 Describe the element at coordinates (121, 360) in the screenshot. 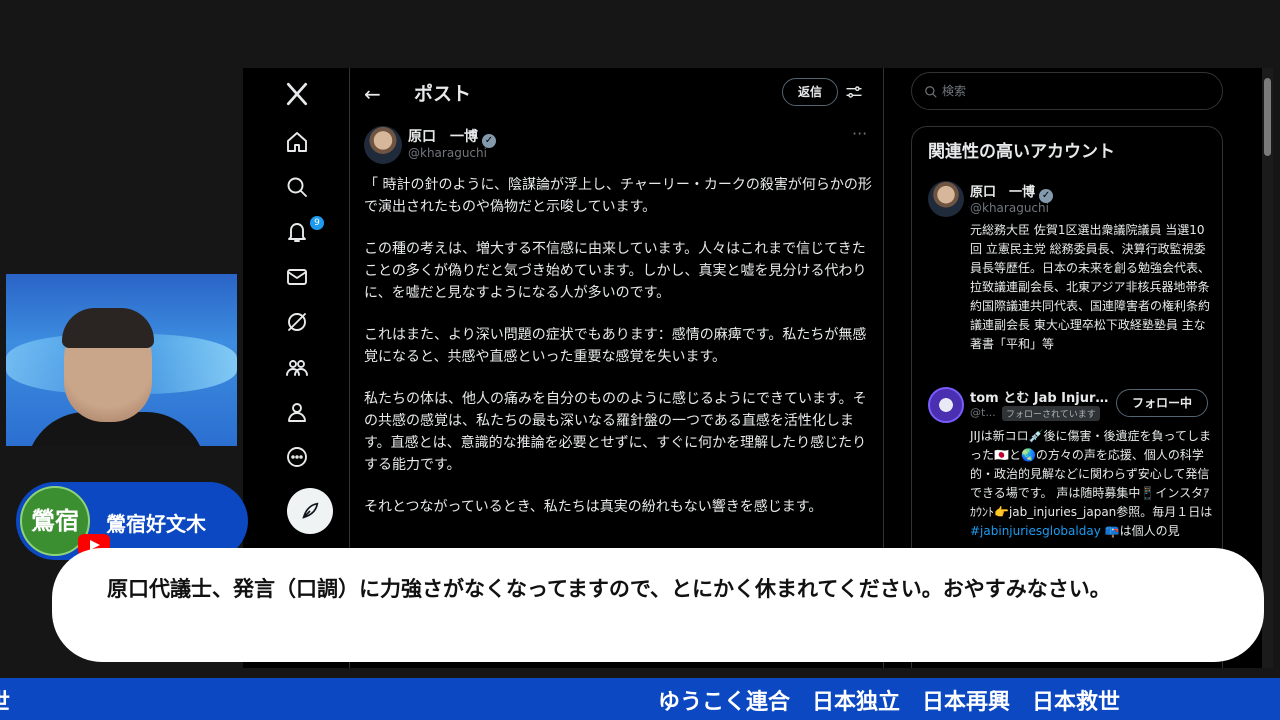

I see `webcam-feed` at that location.